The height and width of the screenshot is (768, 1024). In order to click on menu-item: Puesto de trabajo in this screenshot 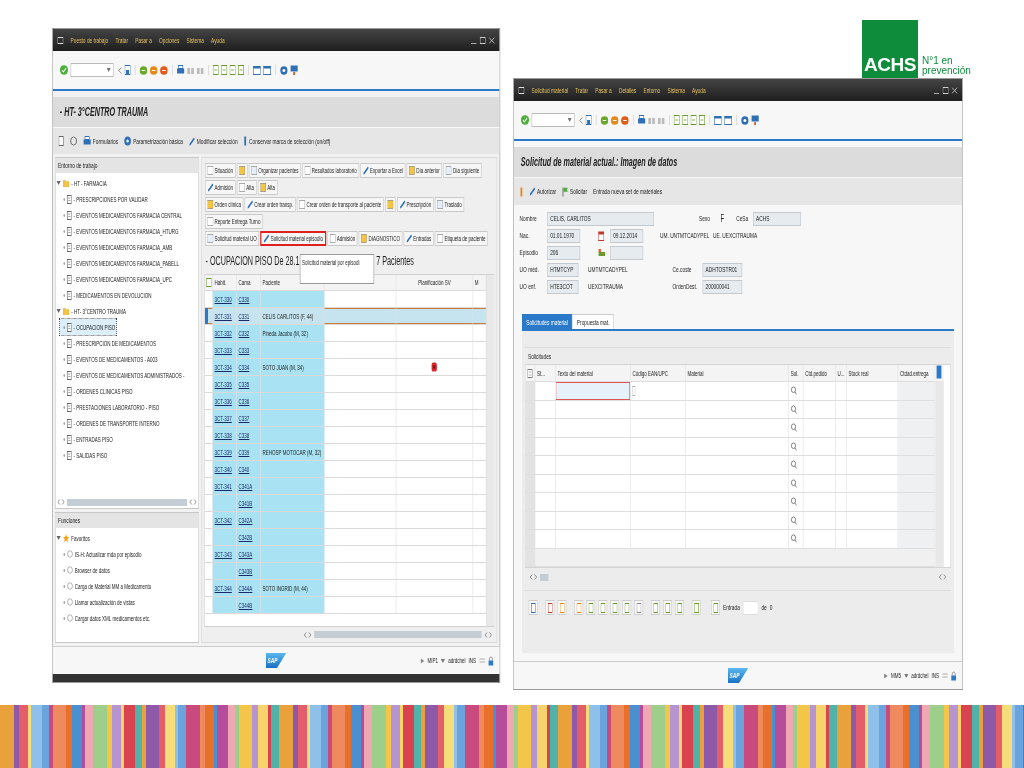, I will do `click(89, 40)`.